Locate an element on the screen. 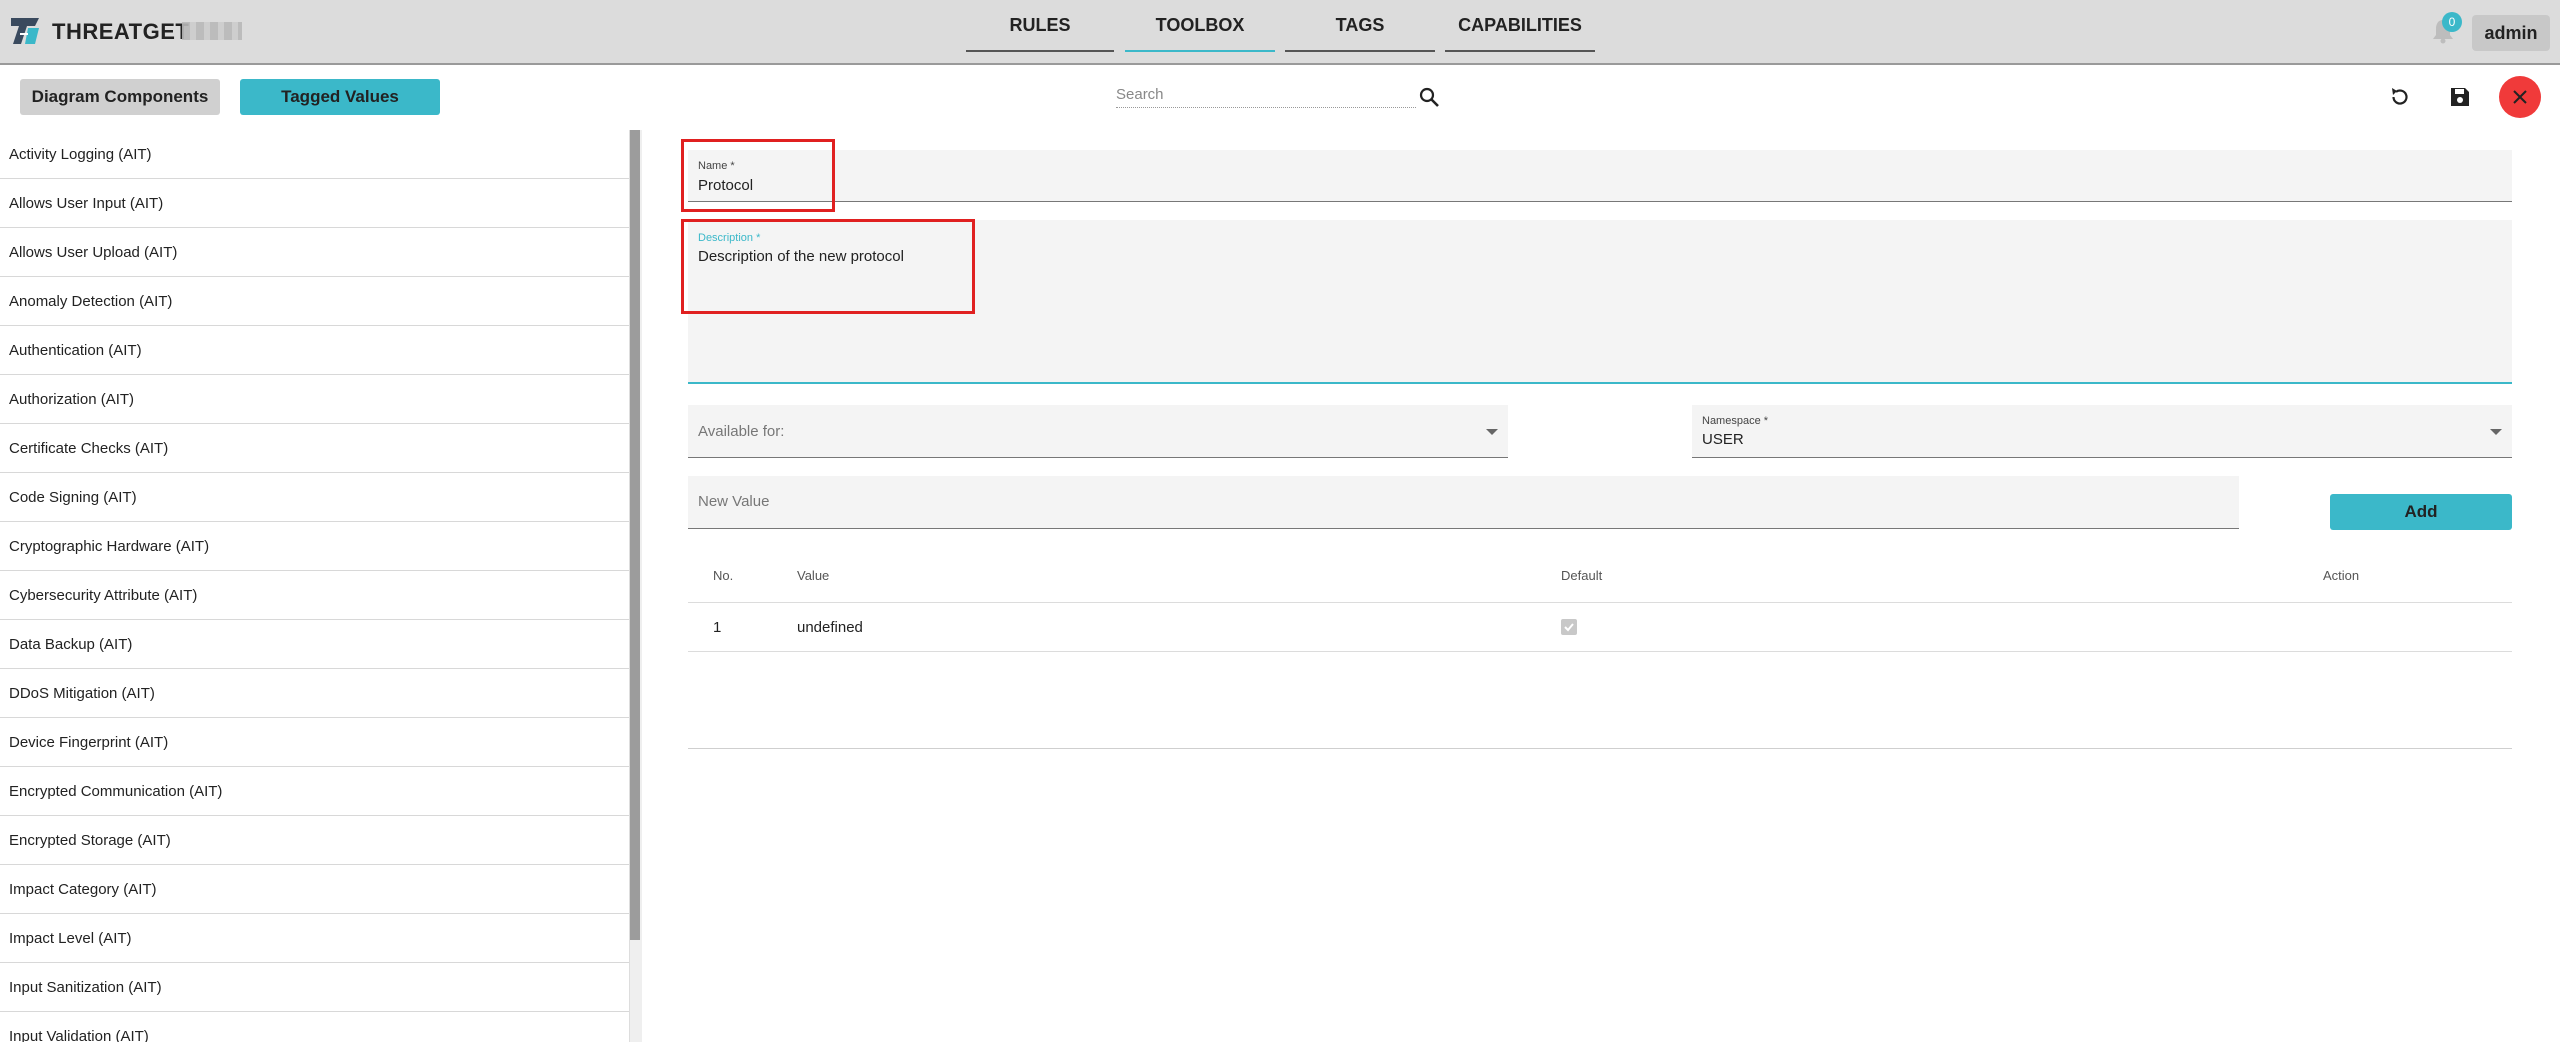  list-item: Allows User Input (AIT) is located at coordinates (314, 203).